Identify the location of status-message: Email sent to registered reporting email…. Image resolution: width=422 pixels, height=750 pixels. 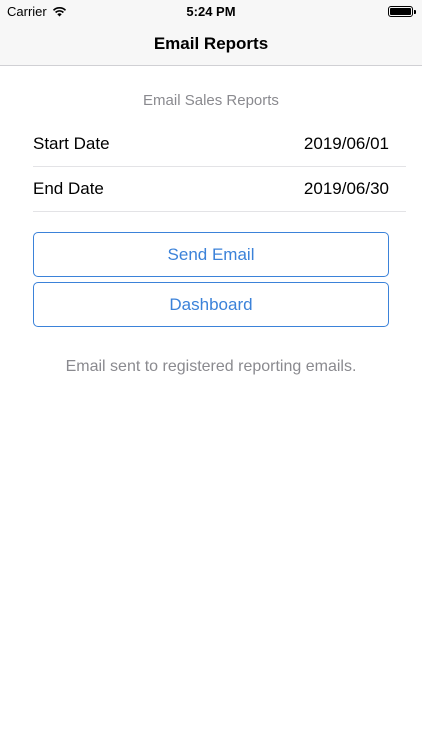
(211, 366).